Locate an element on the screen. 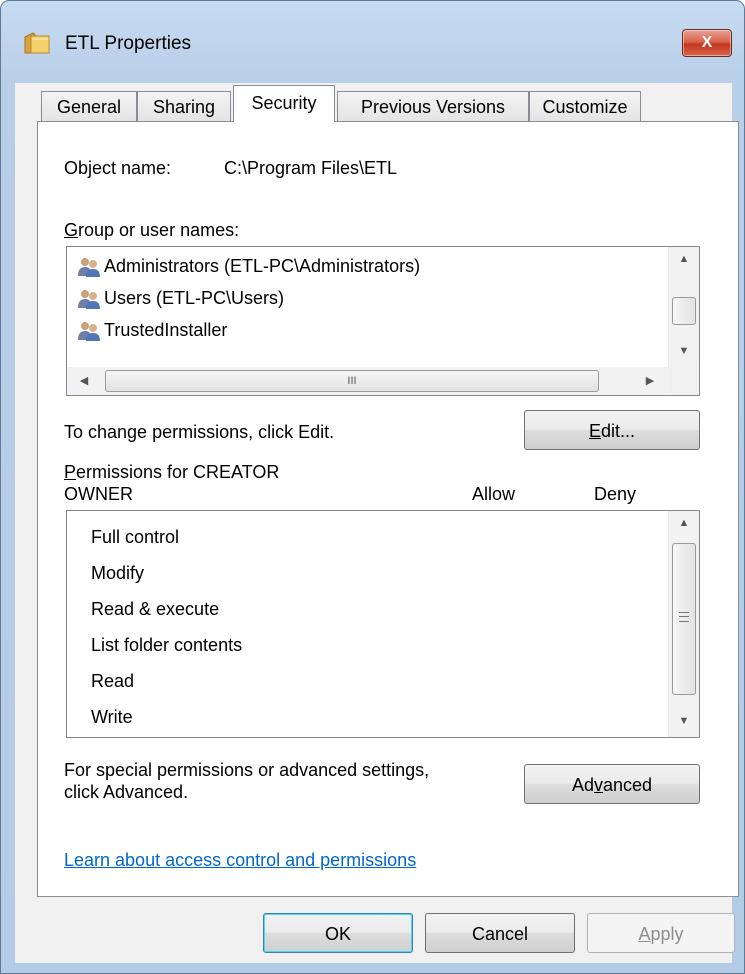  group-user-label: Group or user names: is located at coordinates (151, 230).